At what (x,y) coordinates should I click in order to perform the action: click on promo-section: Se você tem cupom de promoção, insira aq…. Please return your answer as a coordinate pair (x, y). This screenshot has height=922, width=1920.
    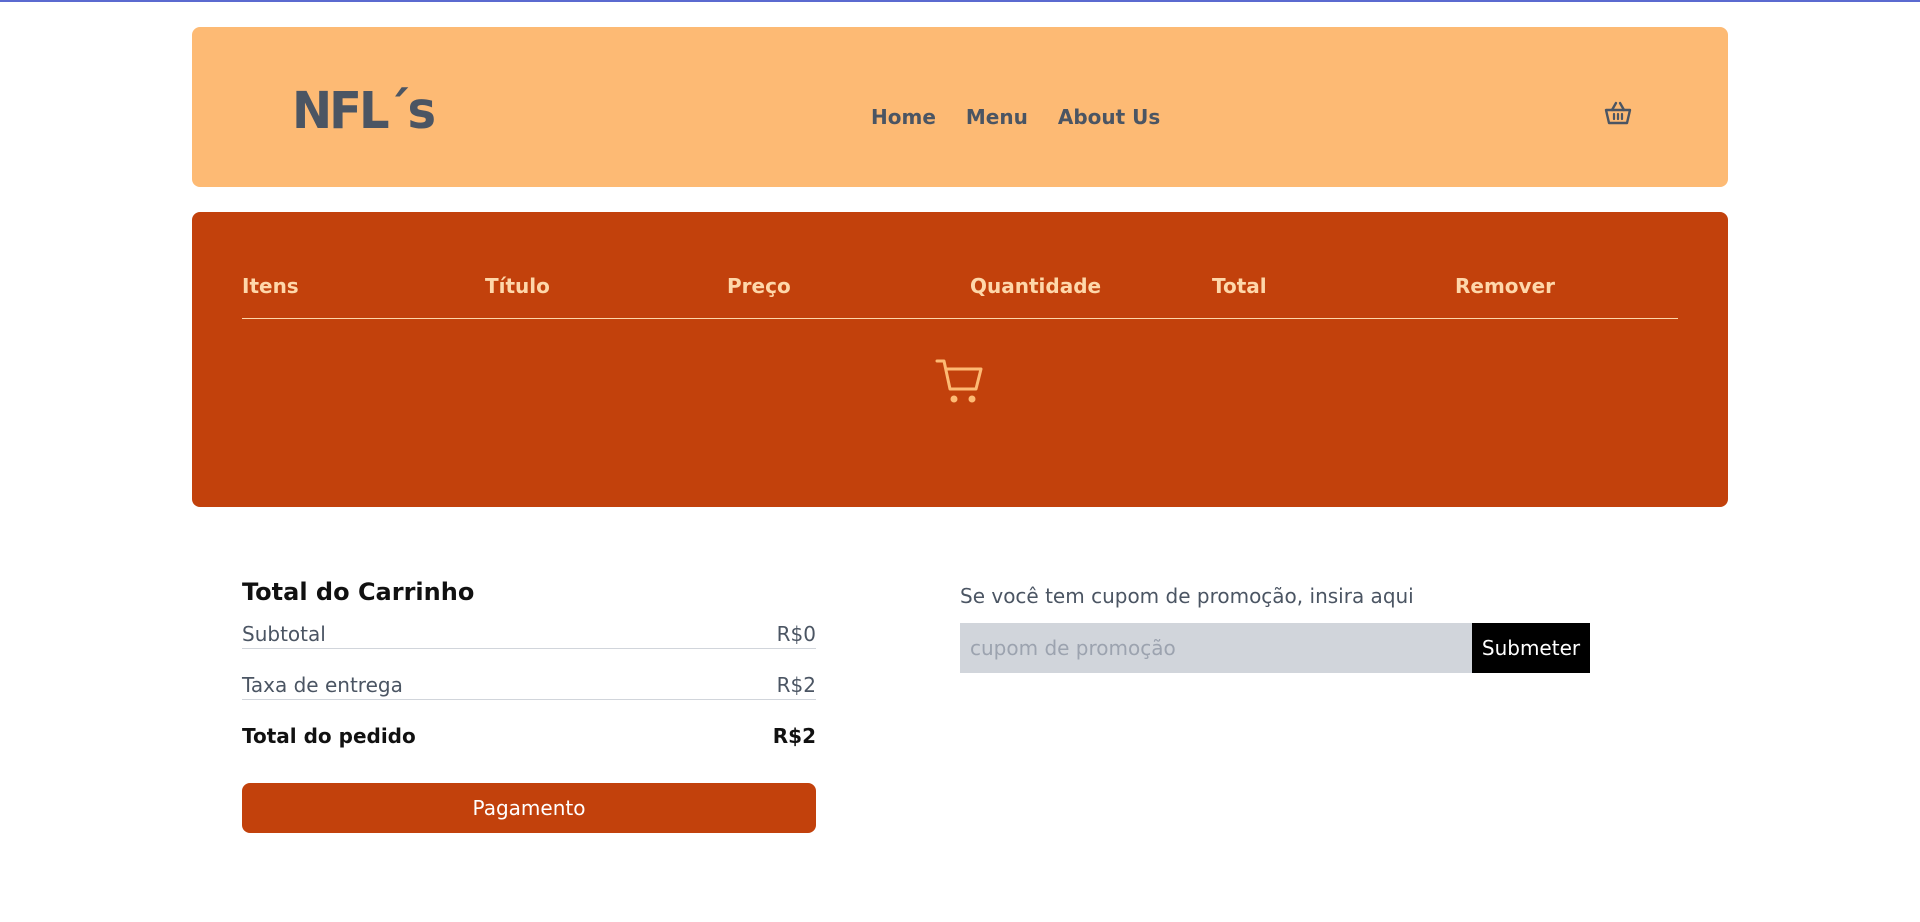
    Looking at the image, I should click on (1275, 628).